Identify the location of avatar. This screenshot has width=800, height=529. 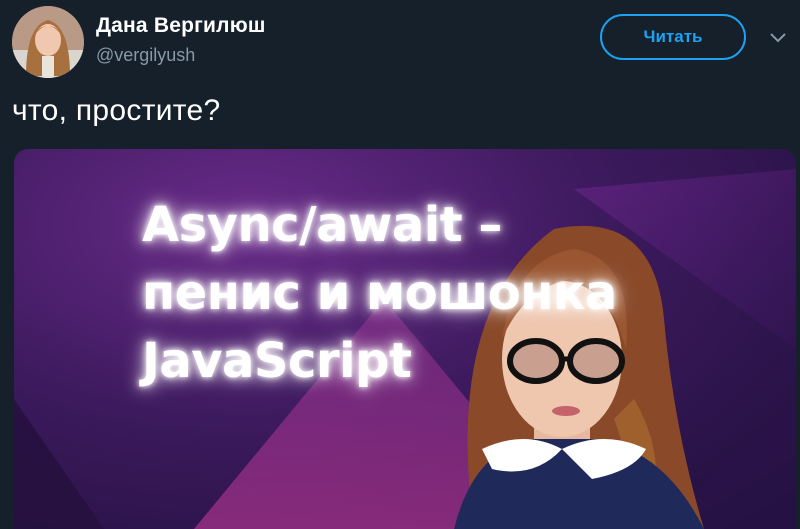
(48, 42).